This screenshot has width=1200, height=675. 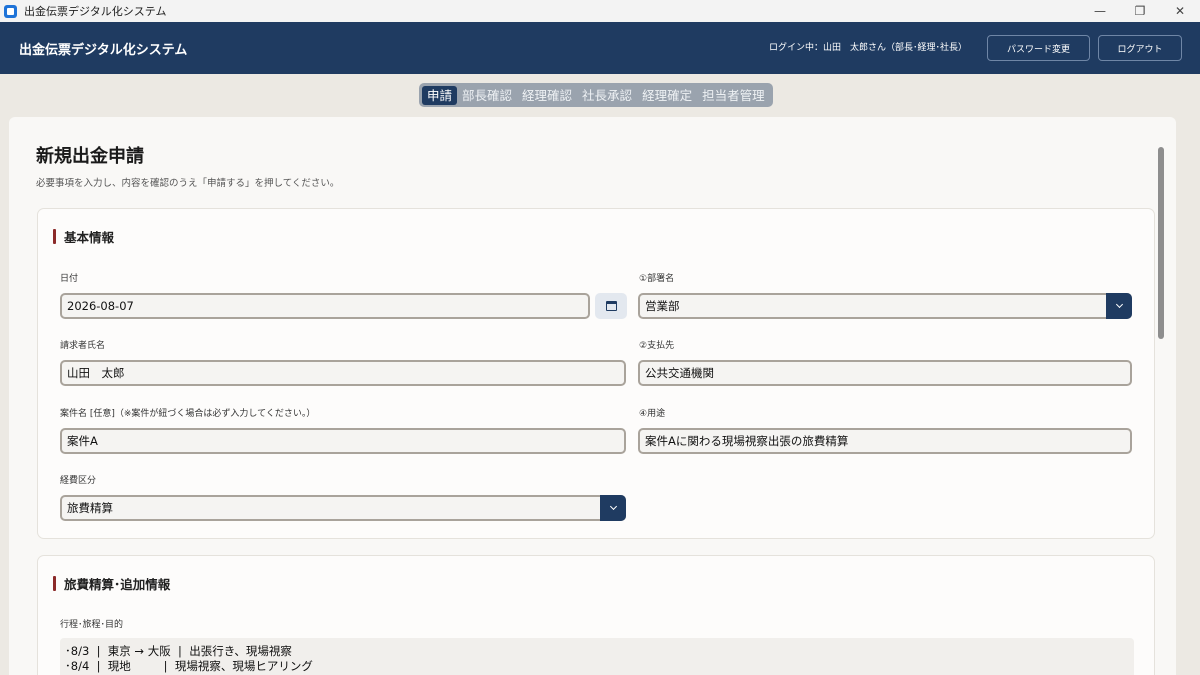 What do you see at coordinates (1161, 396) in the screenshot?
I see `vertical-scrollbar` at bounding box center [1161, 396].